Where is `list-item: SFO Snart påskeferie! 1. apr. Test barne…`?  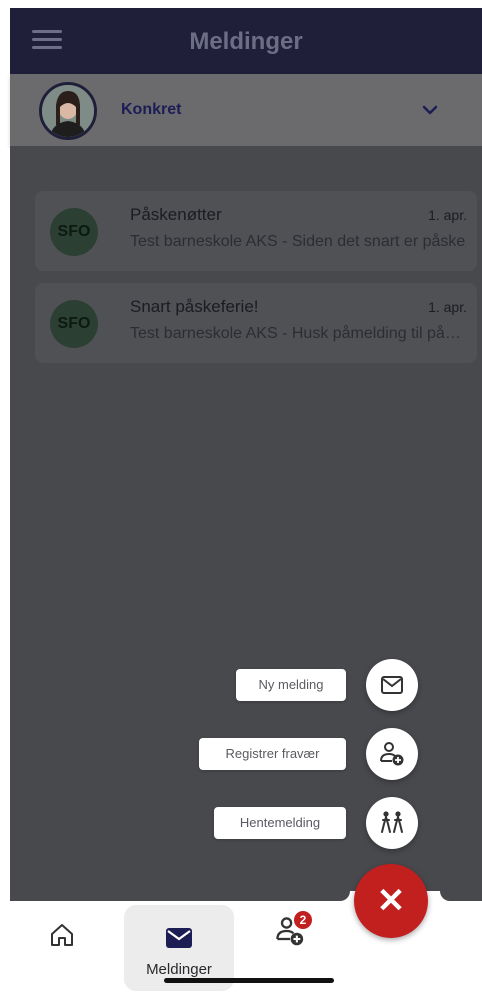 list-item: SFO Snart påskeferie! 1. apr. Test barne… is located at coordinates (256, 323).